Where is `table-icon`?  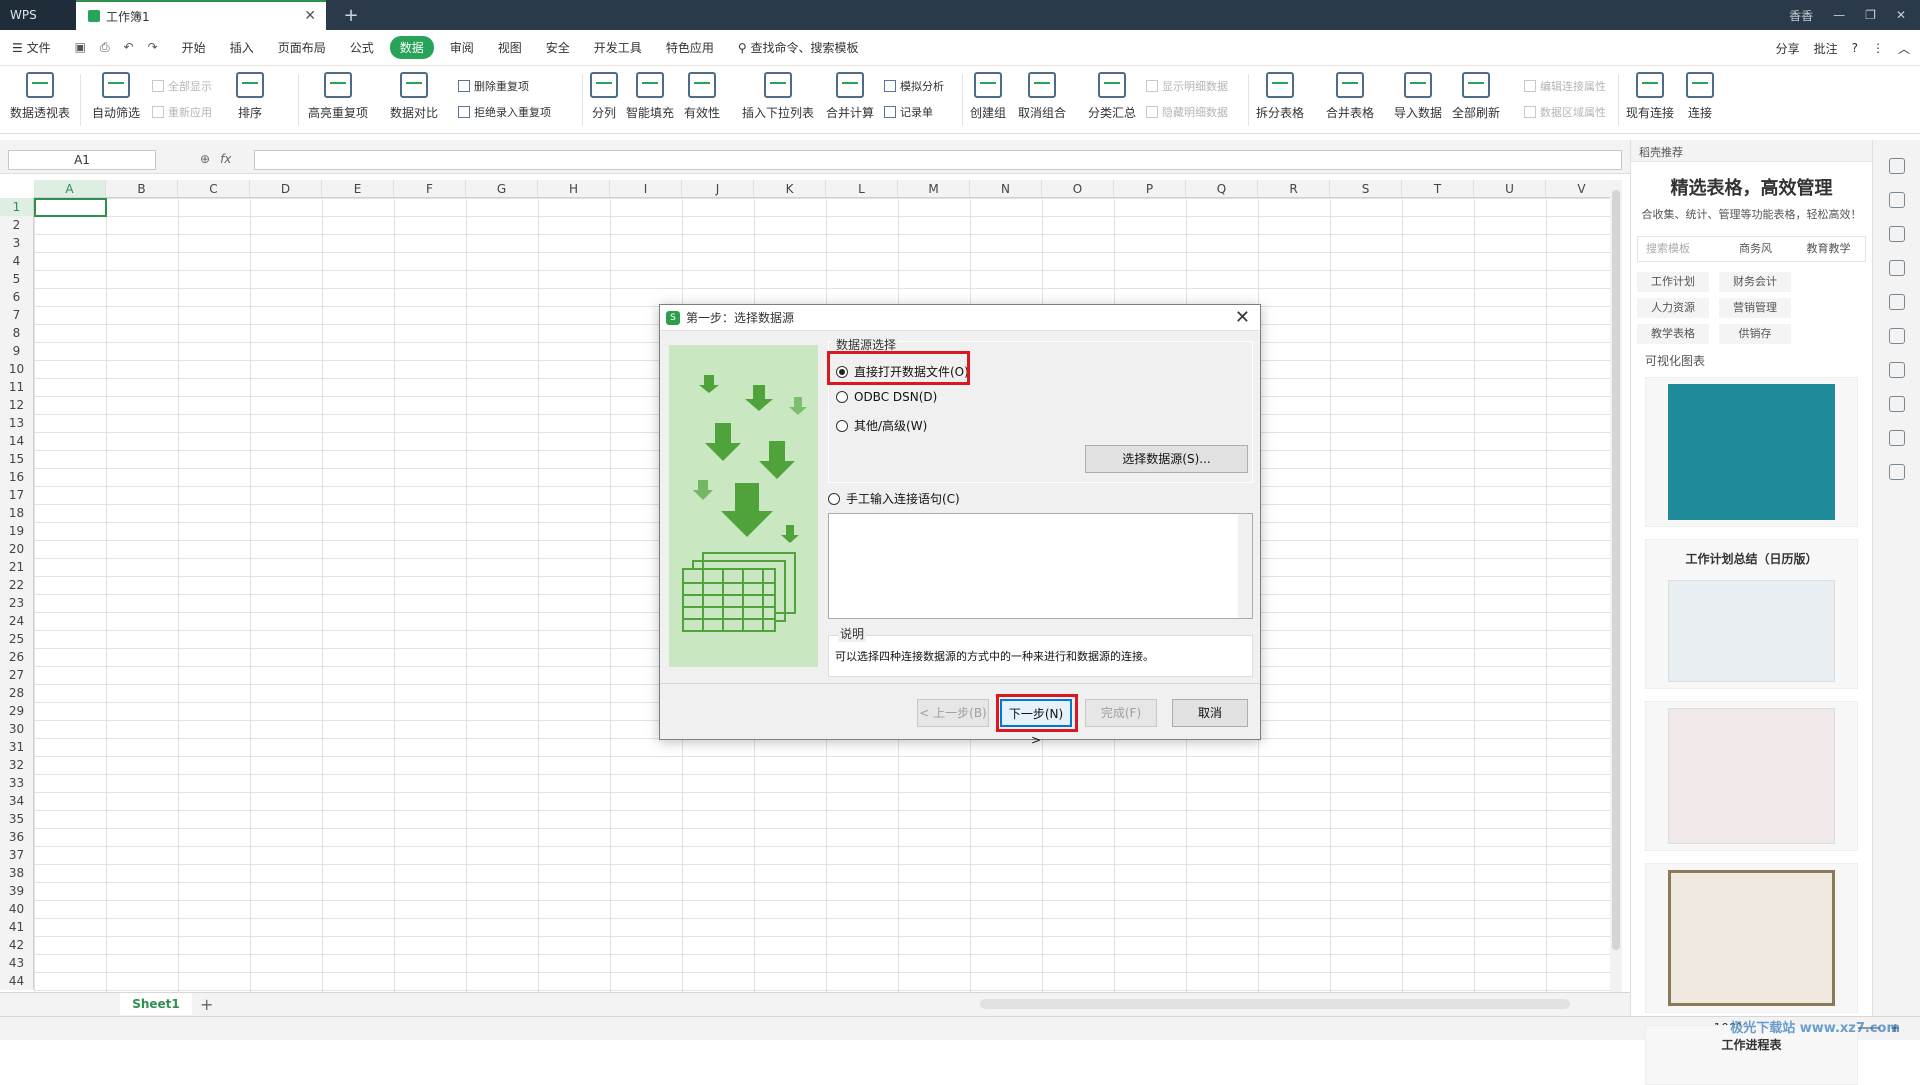
table-icon is located at coordinates (1897, 268).